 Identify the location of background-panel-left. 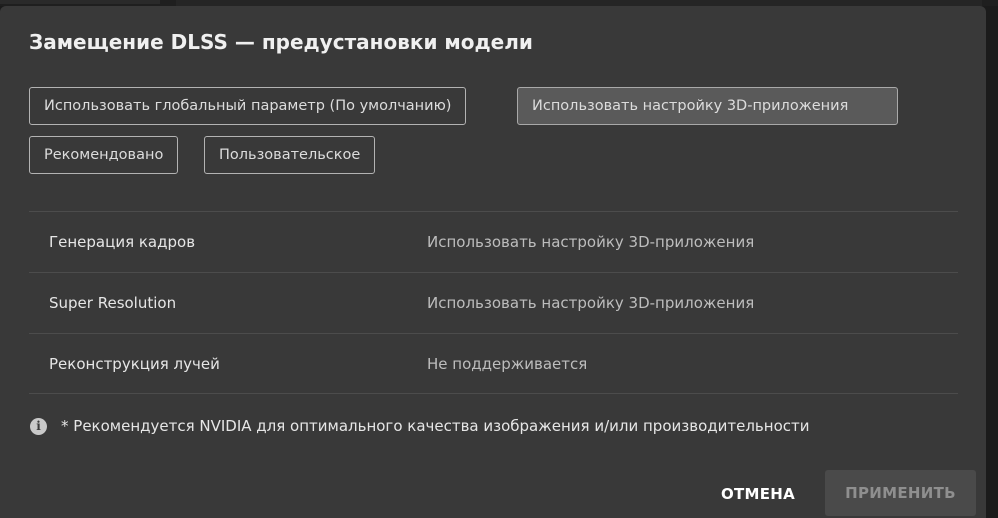
(80, 2).